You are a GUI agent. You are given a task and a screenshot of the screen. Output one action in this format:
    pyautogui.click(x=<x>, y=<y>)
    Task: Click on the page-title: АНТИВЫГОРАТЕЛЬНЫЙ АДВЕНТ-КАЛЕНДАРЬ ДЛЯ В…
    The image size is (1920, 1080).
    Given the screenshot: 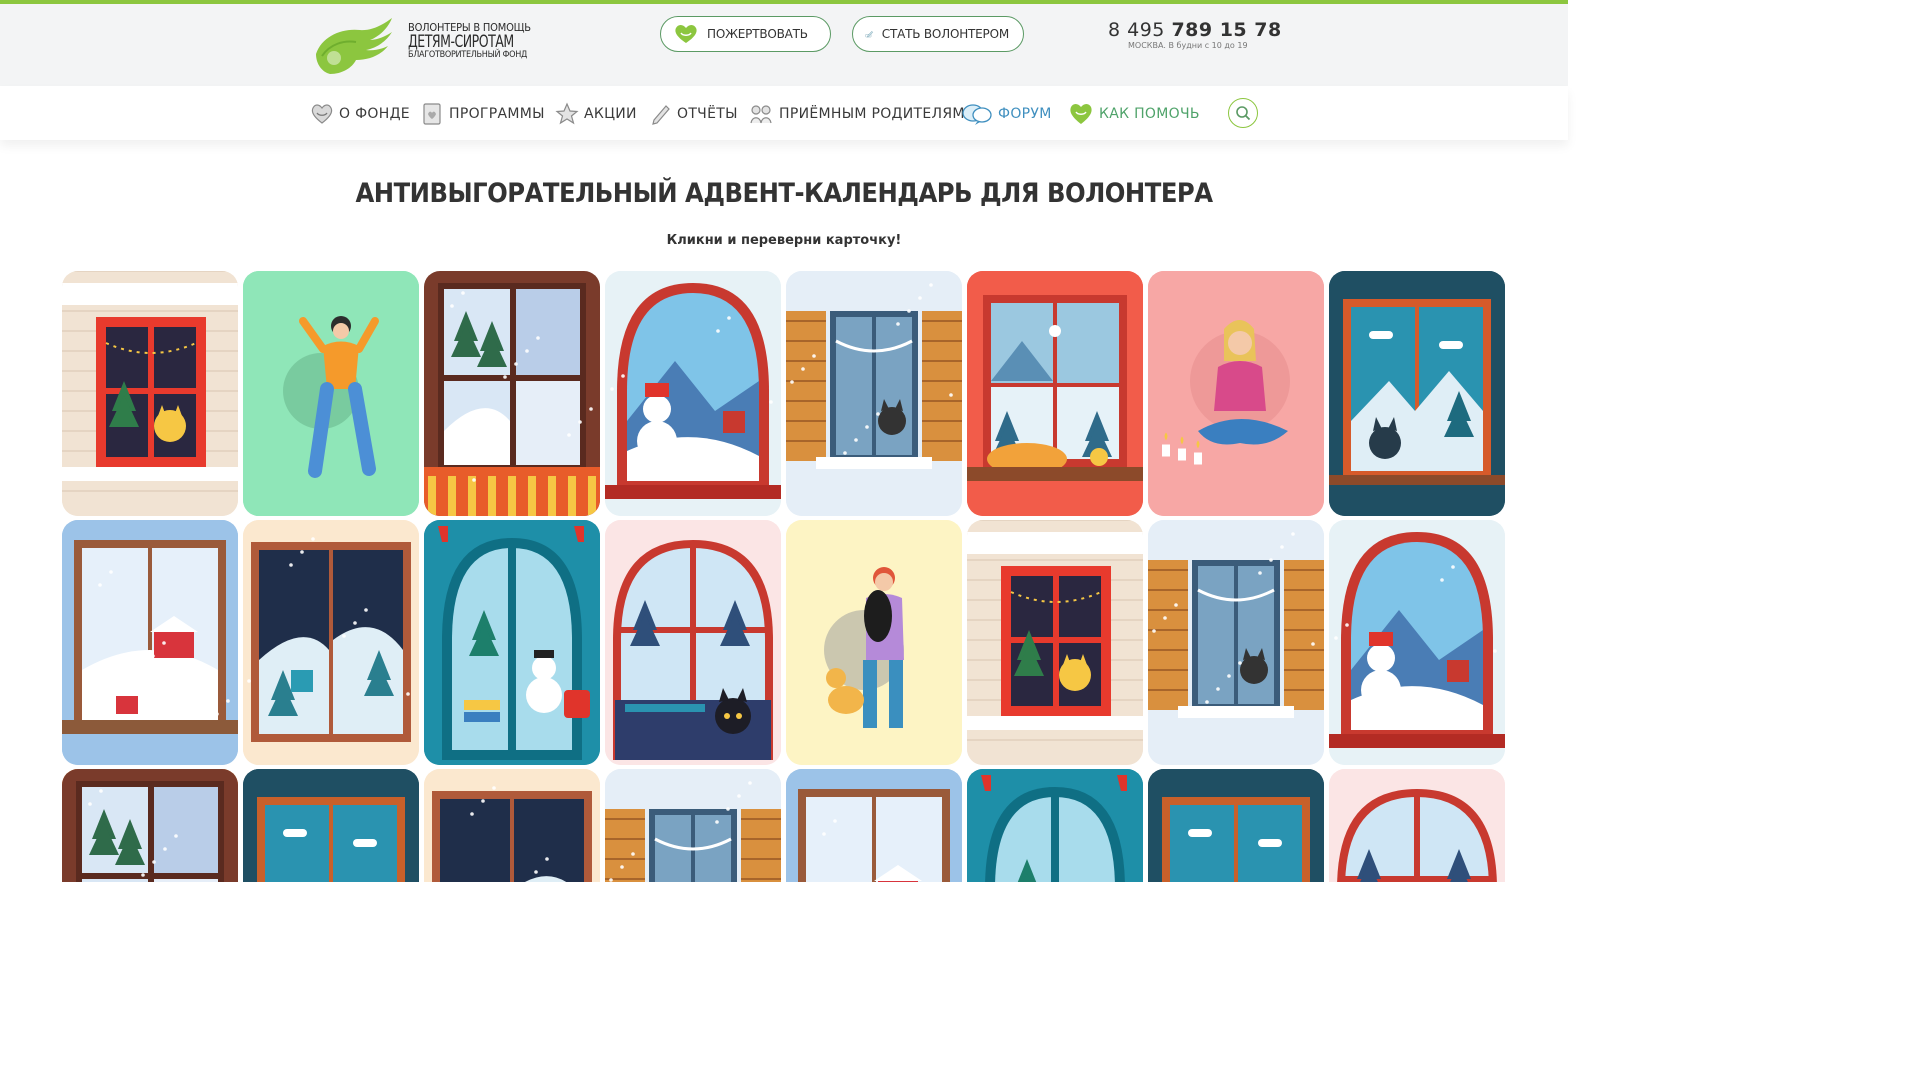 What is the action you would take?
    pyautogui.click(x=784, y=193)
    